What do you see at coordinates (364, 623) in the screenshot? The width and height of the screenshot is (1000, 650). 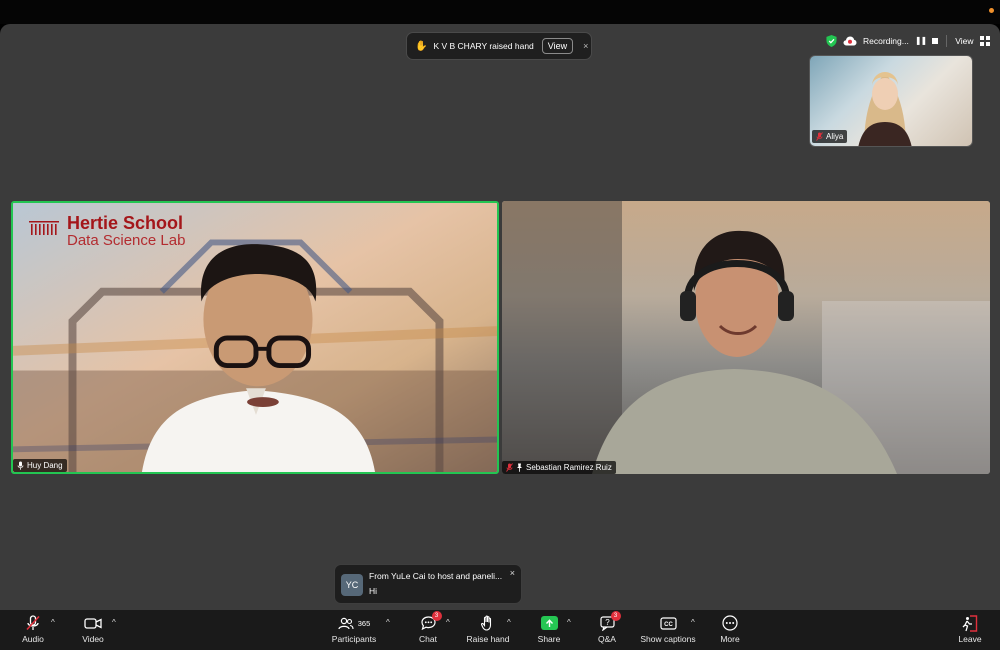 I see `participants-count: 365` at bounding box center [364, 623].